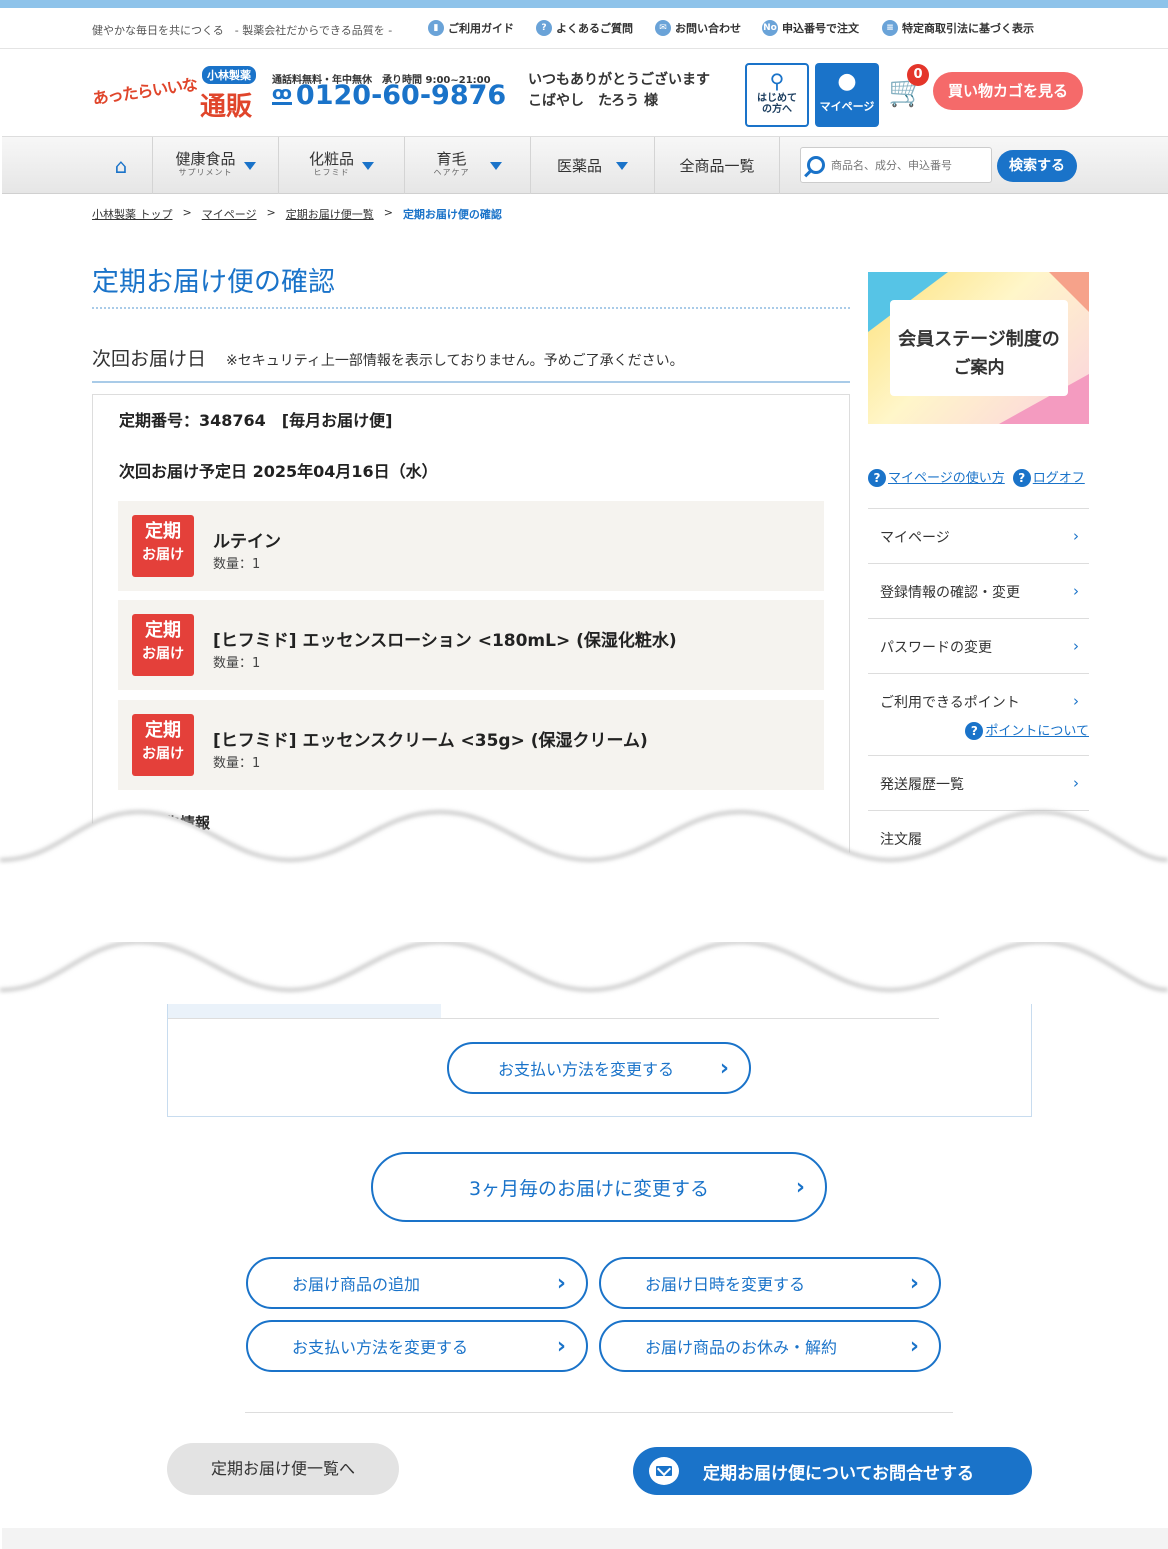  I want to click on sidebar-item-account-info: 登録情報の確認・変更 ›, so click(978, 590).